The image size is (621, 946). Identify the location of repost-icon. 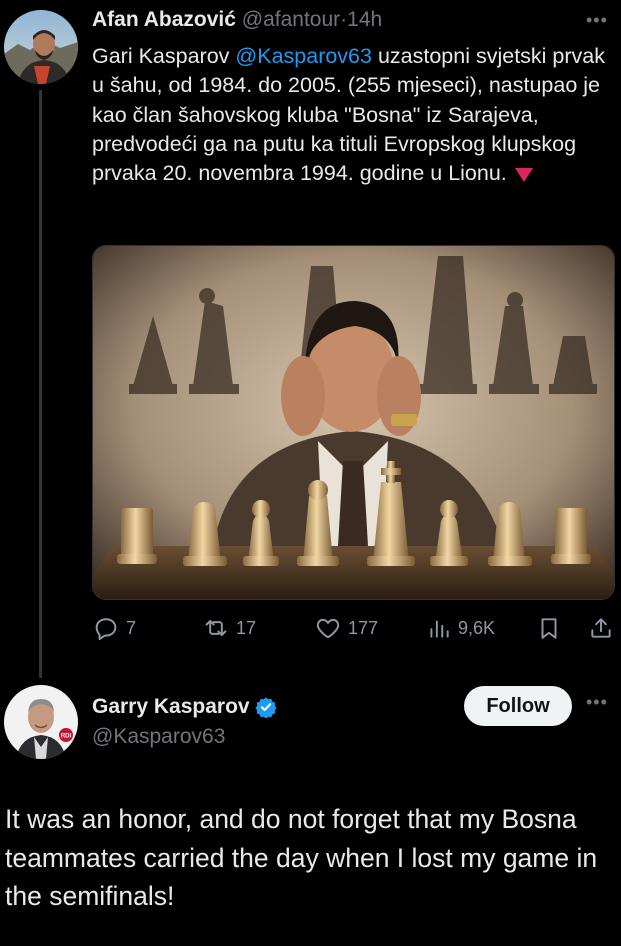
(216, 628).